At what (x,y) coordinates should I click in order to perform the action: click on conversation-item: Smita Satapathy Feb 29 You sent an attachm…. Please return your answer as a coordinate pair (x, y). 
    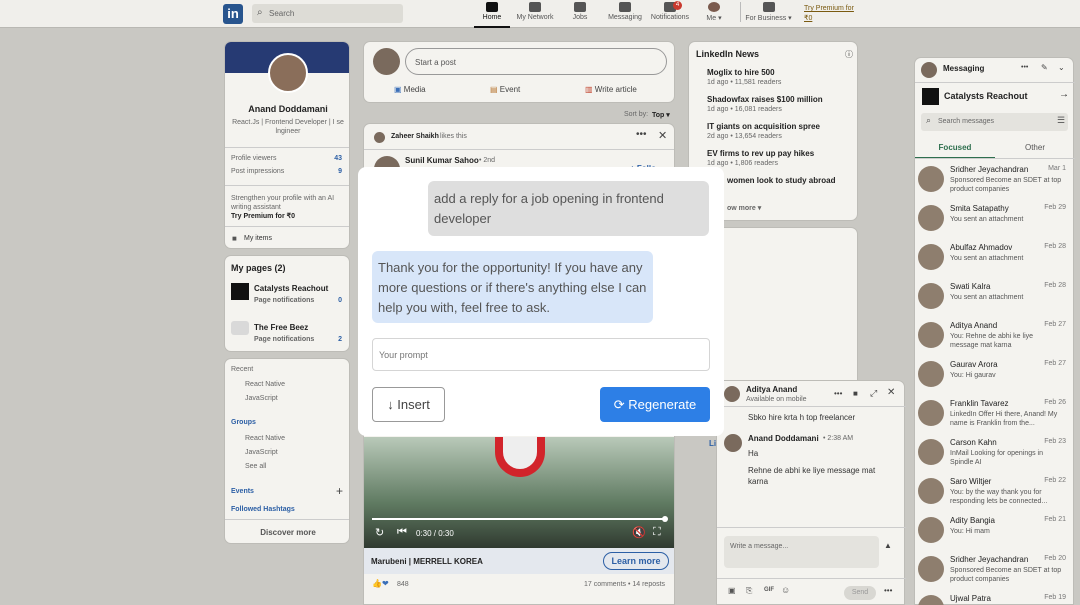
    Looking at the image, I should click on (994, 221).